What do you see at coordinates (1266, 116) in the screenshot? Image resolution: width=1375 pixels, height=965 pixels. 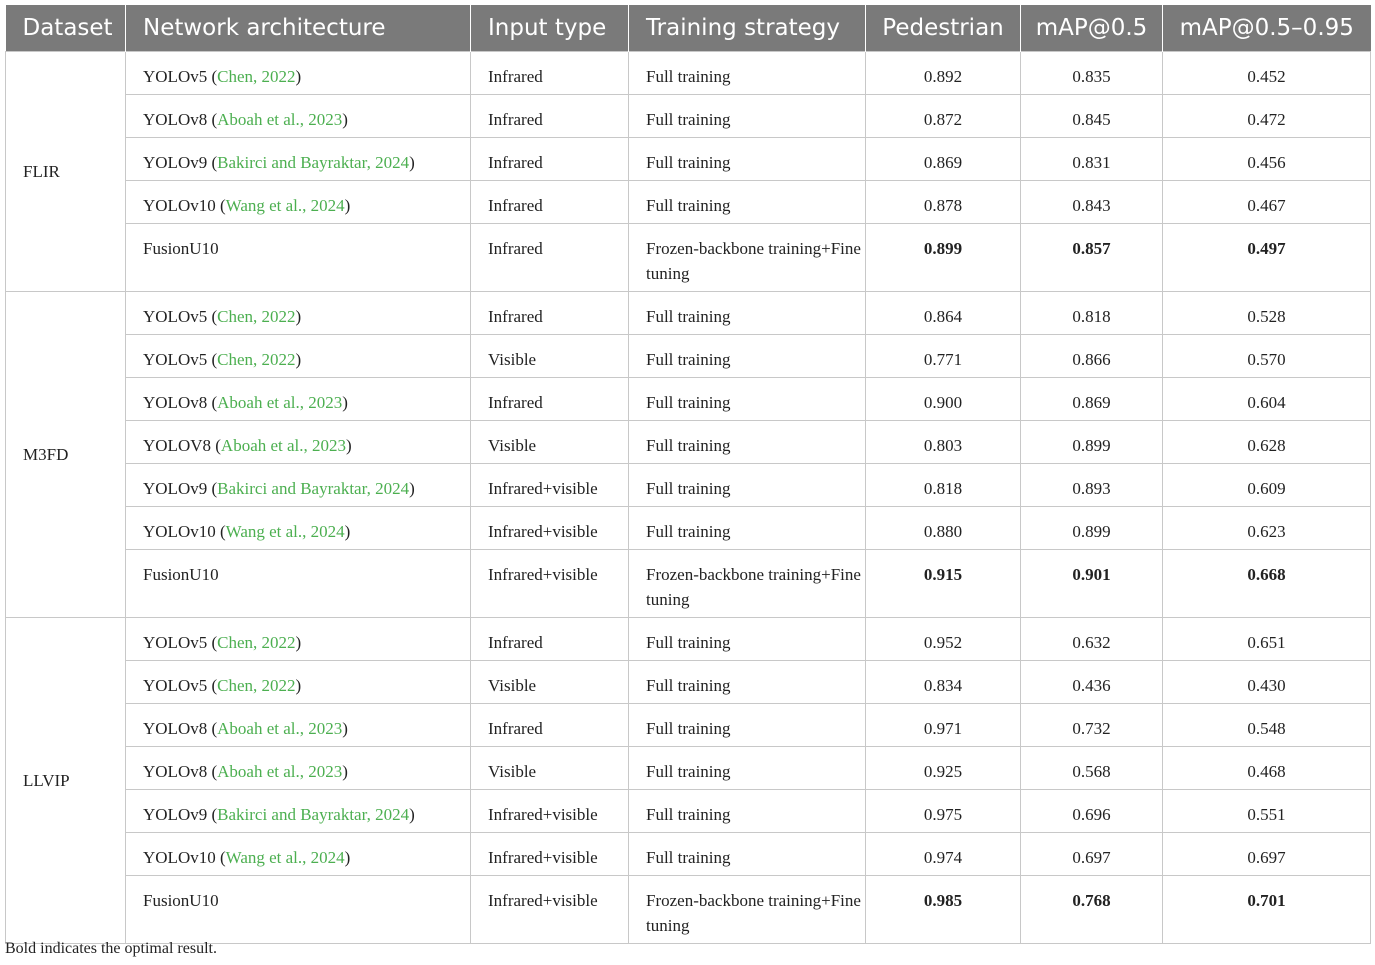 I see `map50-95-cell: 0.472` at bounding box center [1266, 116].